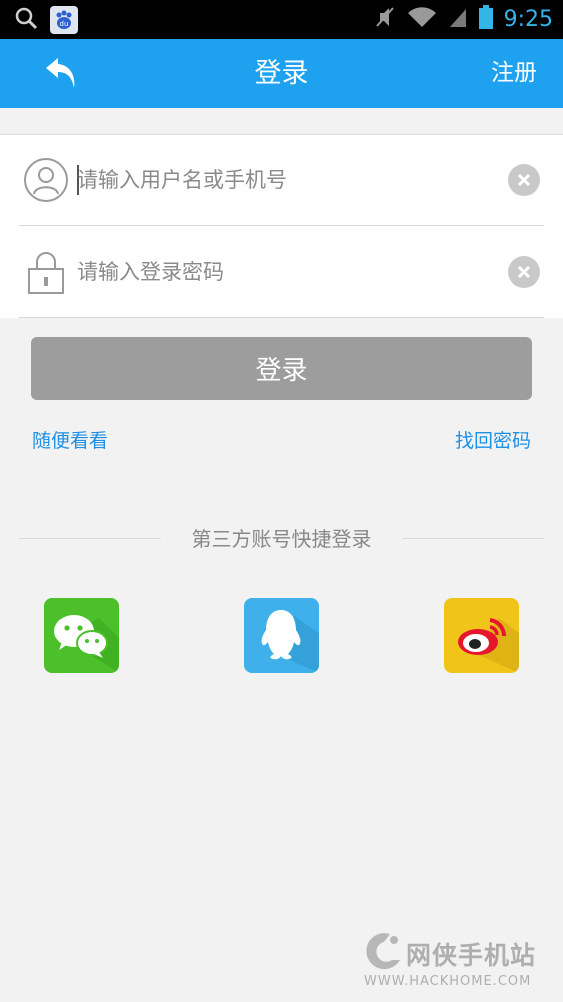 The image size is (563, 1002). Describe the element at coordinates (64, 24) in the screenshot. I see `svg-text: du` at that location.